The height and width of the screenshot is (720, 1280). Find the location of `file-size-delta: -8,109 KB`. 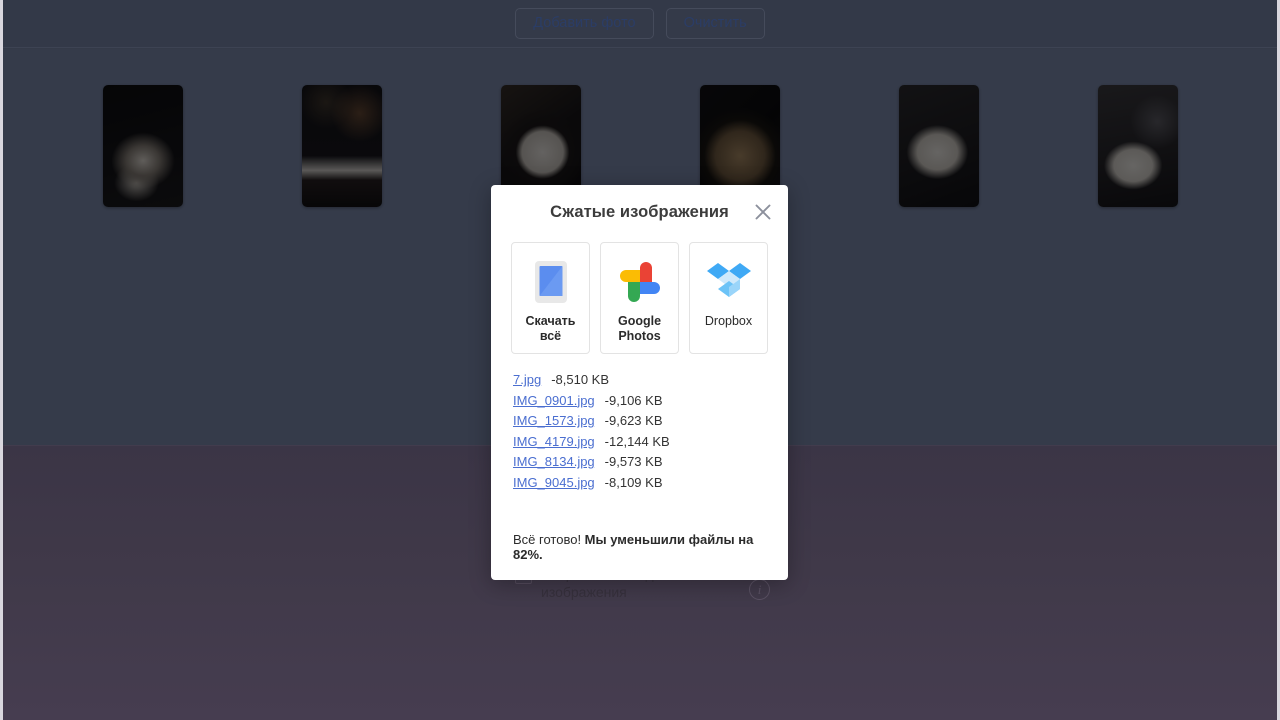

file-size-delta: -8,109 KB is located at coordinates (633, 482).